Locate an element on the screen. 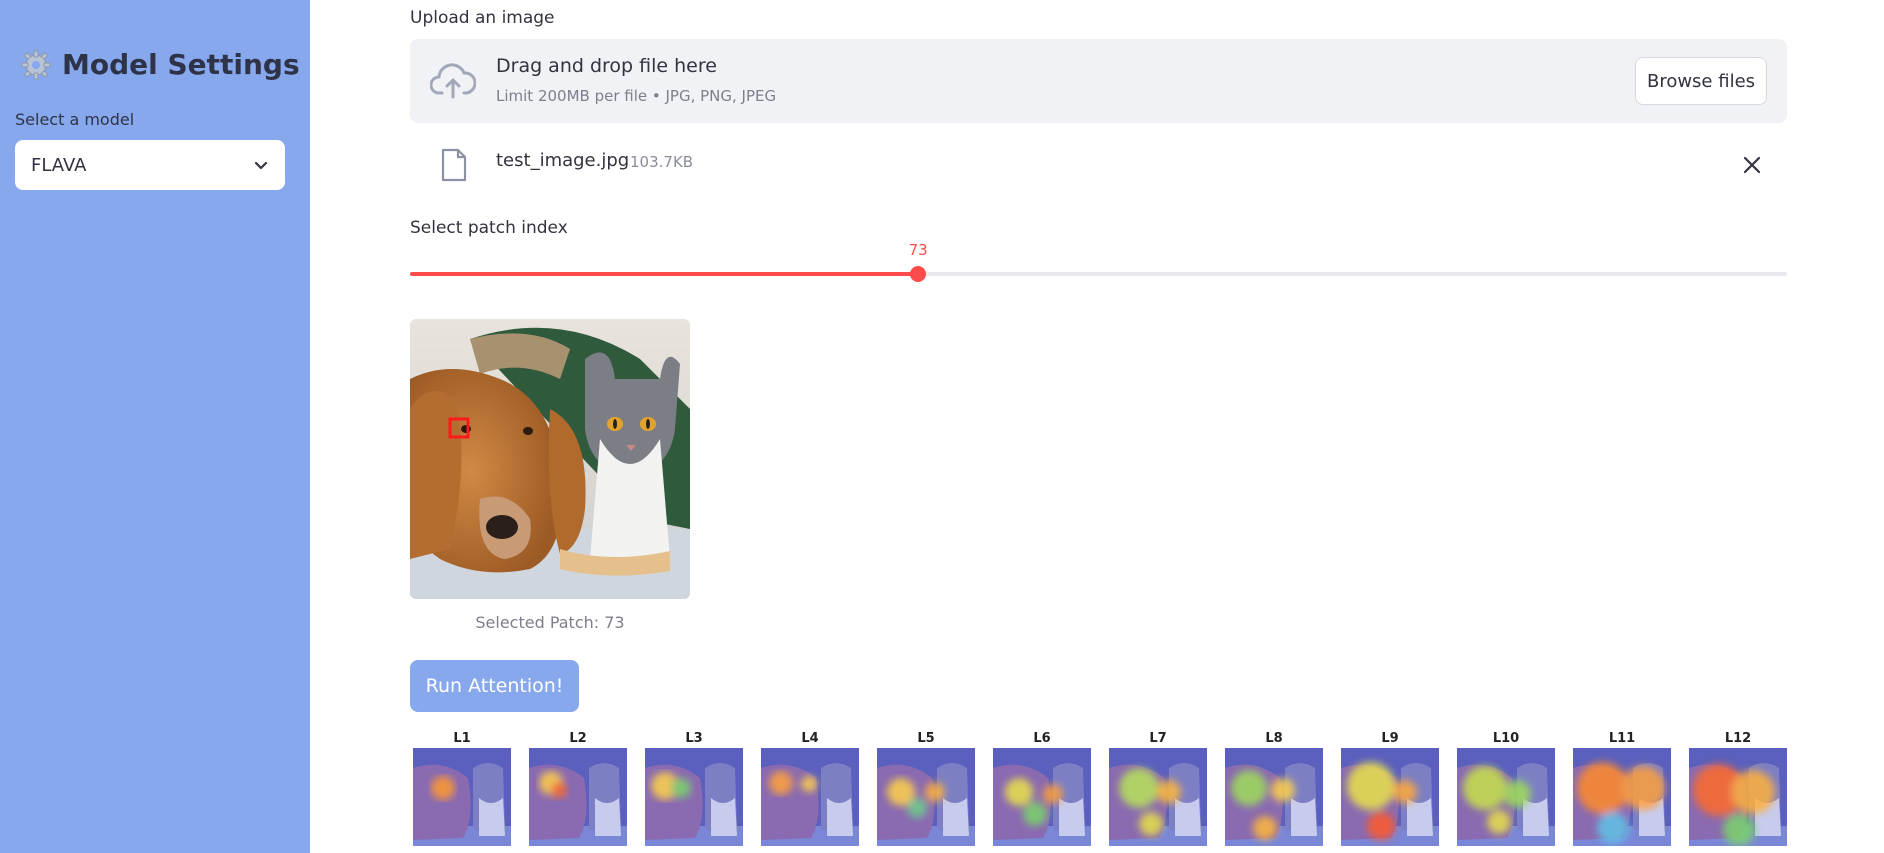 This screenshot has height=853, width=1884. layer-5: L5 is located at coordinates (926, 788).